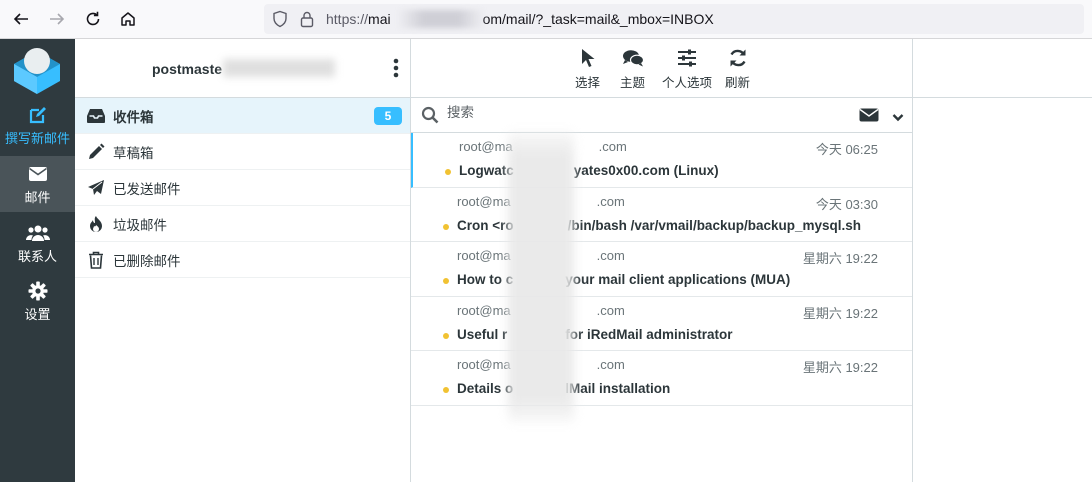 The height and width of the screenshot is (482, 1092). What do you see at coordinates (633, 58) in the screenshot?
I see `comments-icon` at bounding box center [633, 58].